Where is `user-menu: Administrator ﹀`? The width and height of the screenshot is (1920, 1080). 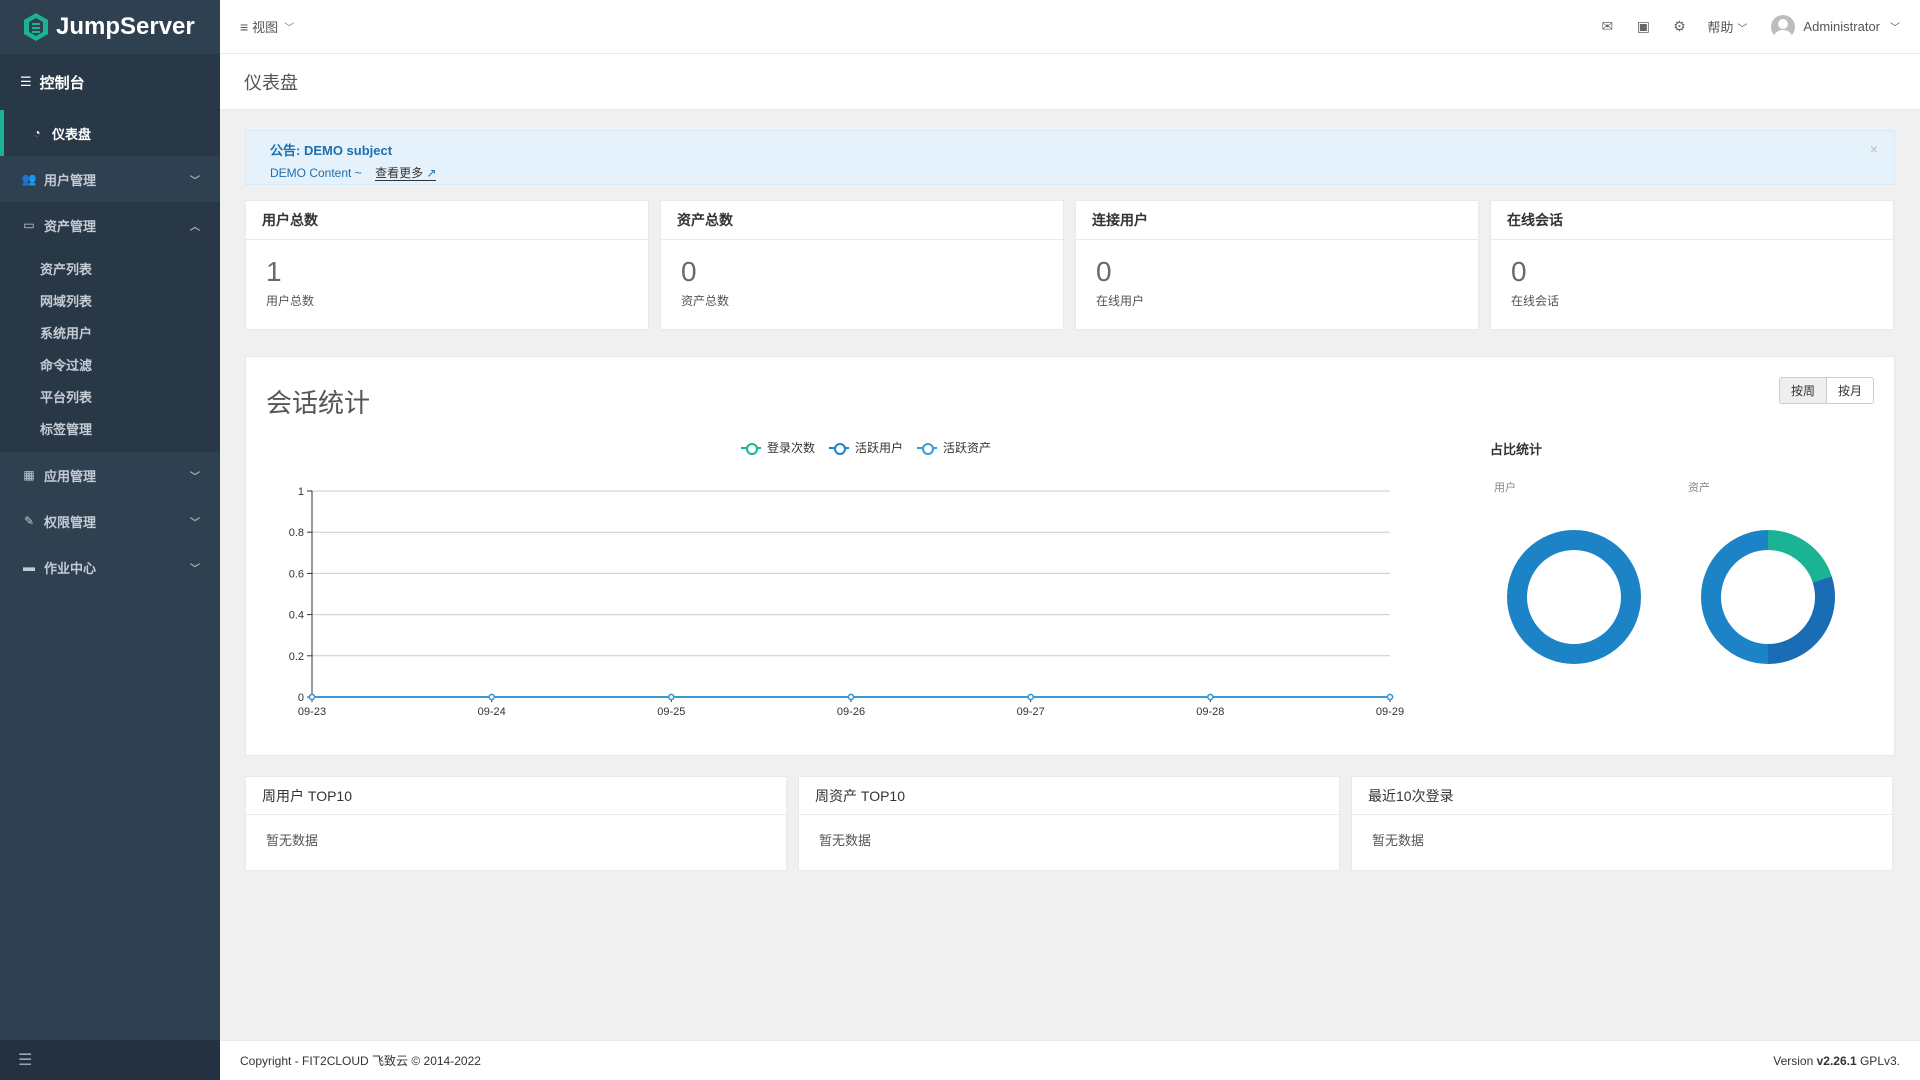
user-menu: Administrator ﹀ is located at coordinates (1835, 26).